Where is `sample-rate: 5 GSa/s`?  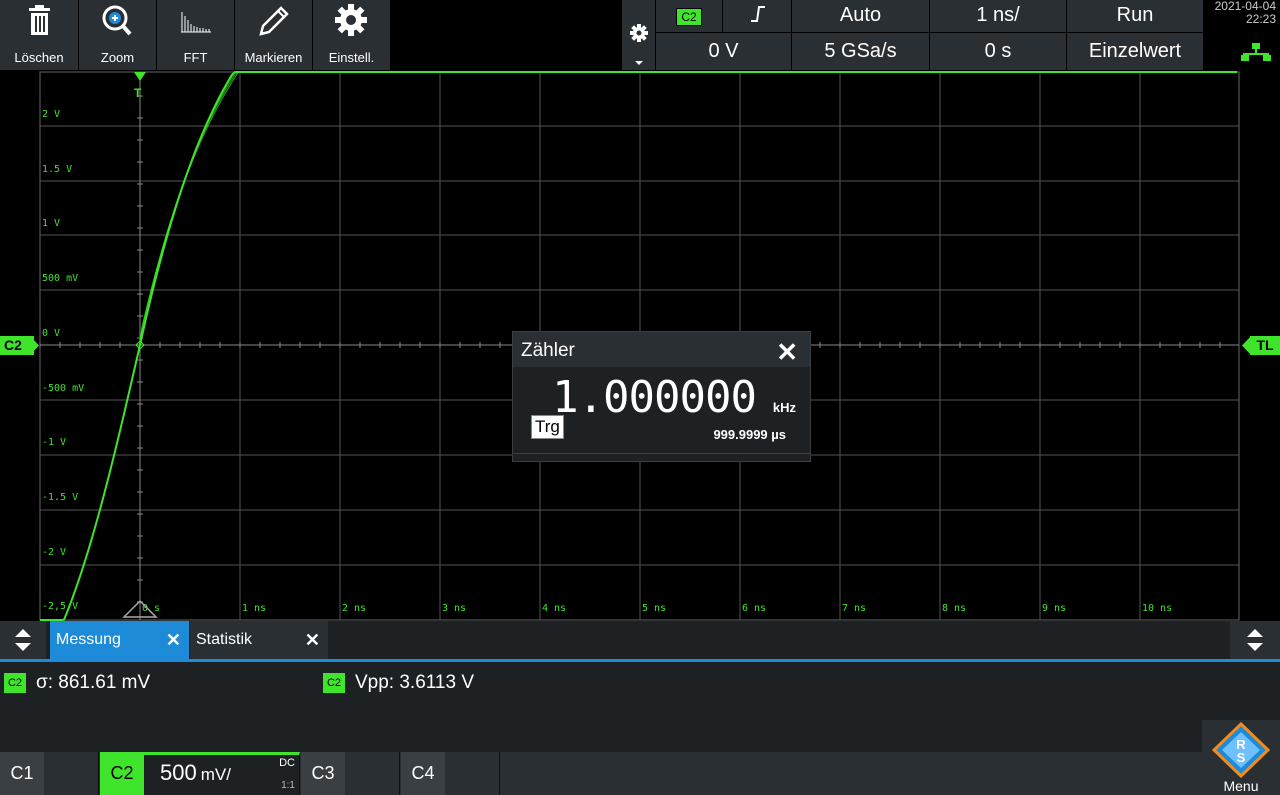
sample-rate: 5 GSa/s is located at coordinates (860, 51).